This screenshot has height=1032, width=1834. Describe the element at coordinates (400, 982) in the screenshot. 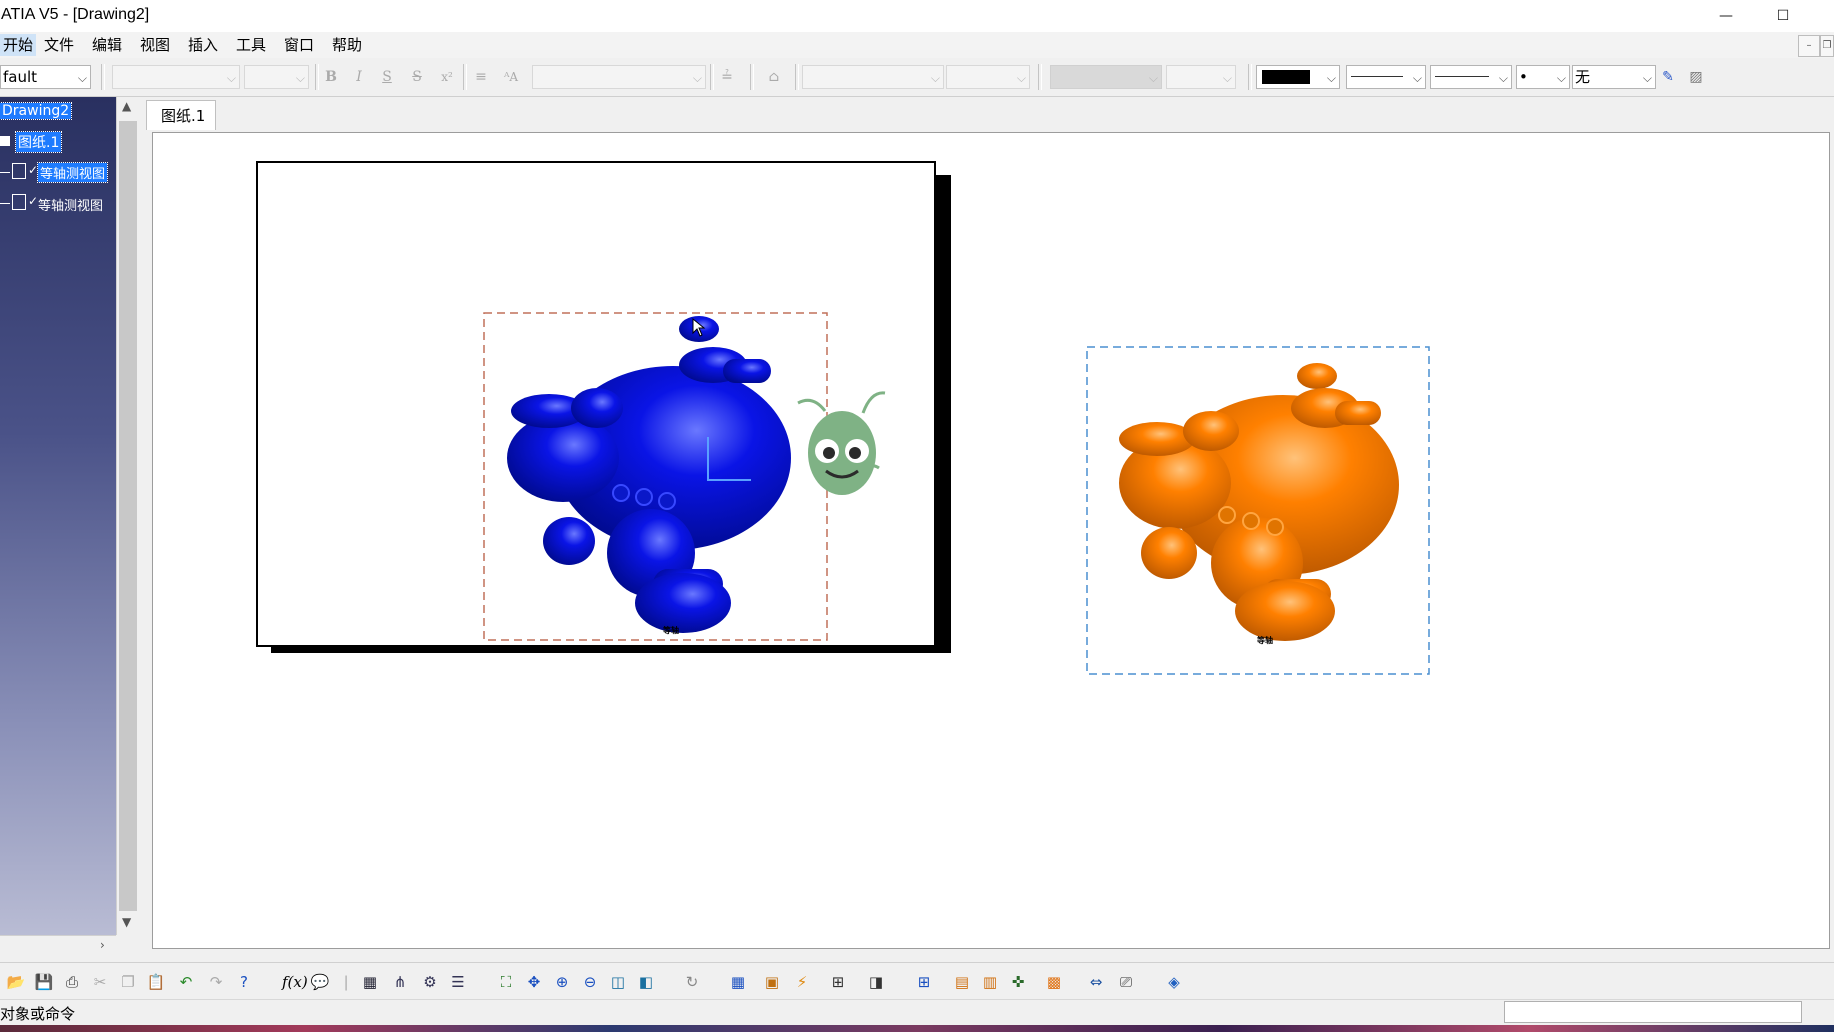

I see `tree-icon: ⋔` at that location.